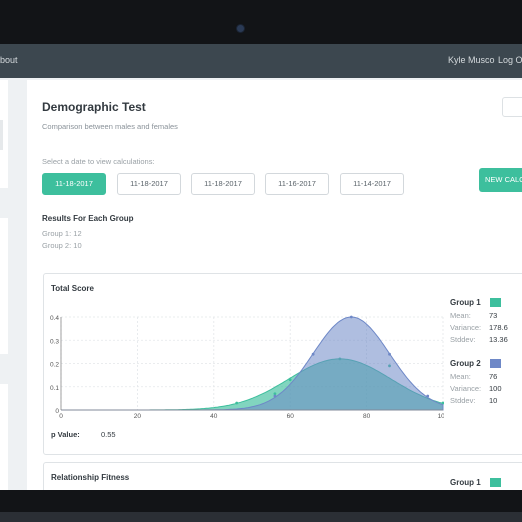 Image resolution: width=522 pixels, height=522 pixels. Describe the element at coordinates (465, 302) in the screenshot. I see `group1-name: Group 1` at that location.